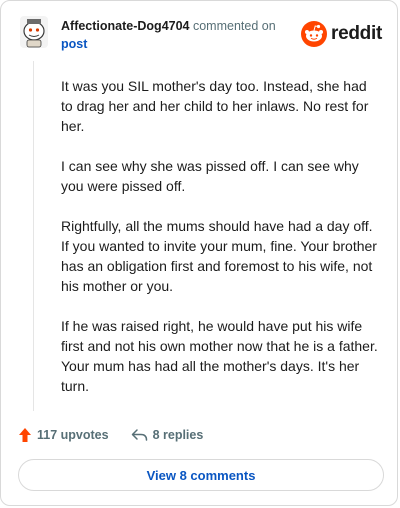 The height and width of the screenshot is (508, 400). I want to click on reddit-logo-icon, so click(314, 34).